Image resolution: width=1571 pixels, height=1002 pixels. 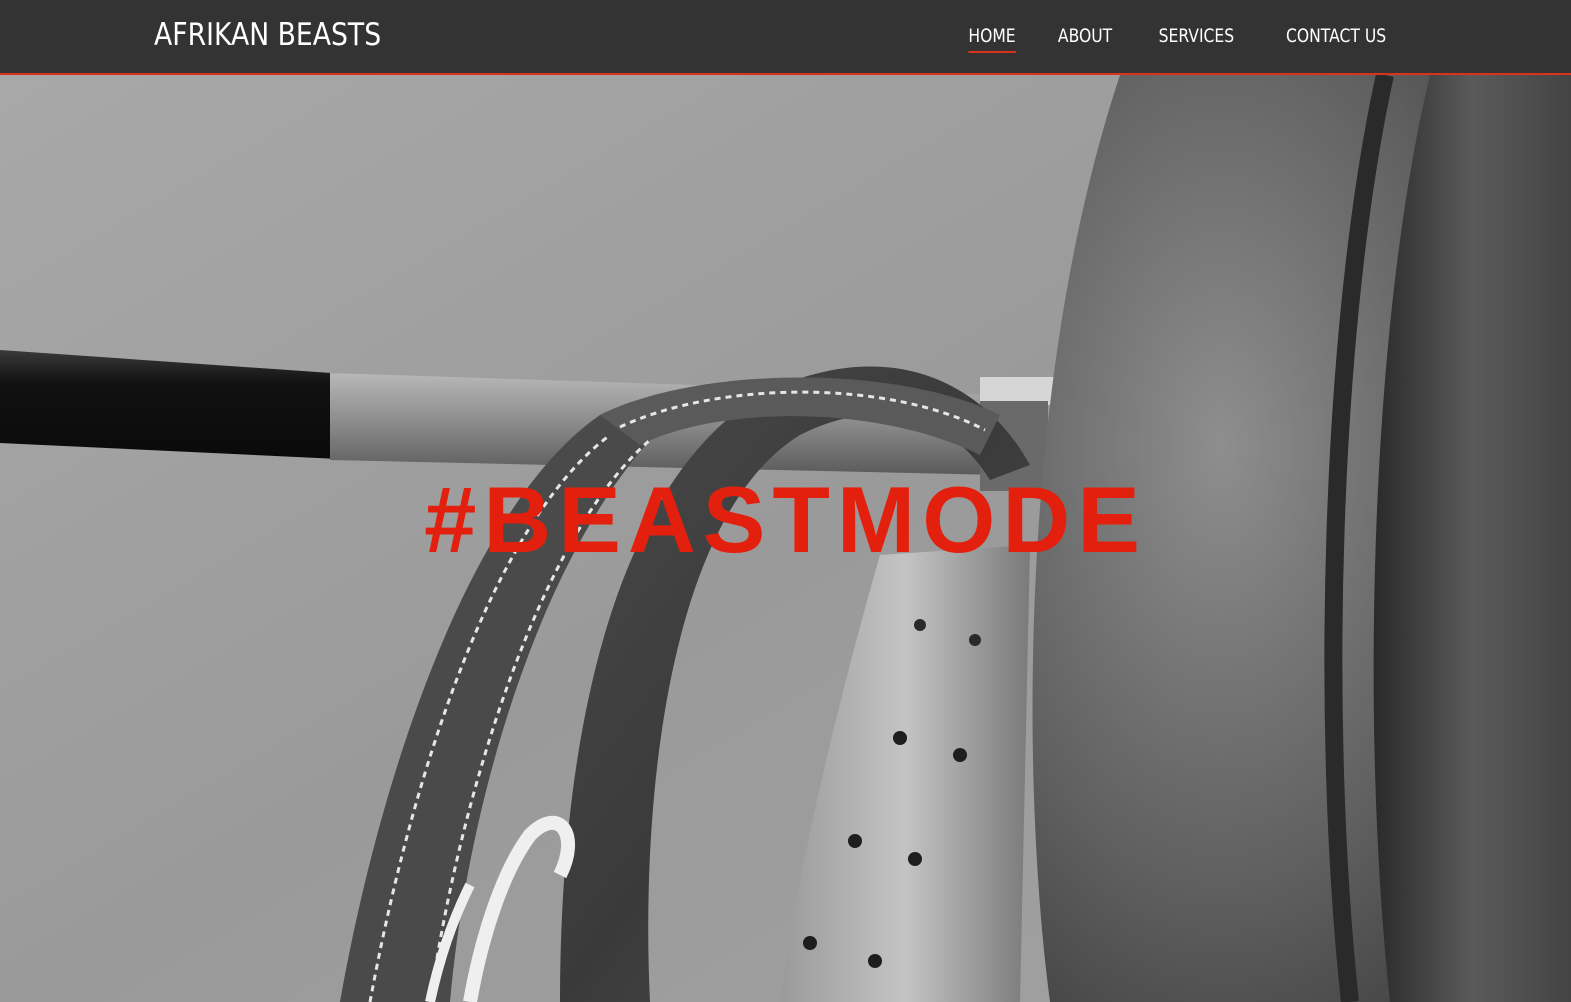 I want to click on nav-item-contact-us: CONTACT US, so click(x=1336, y=39).